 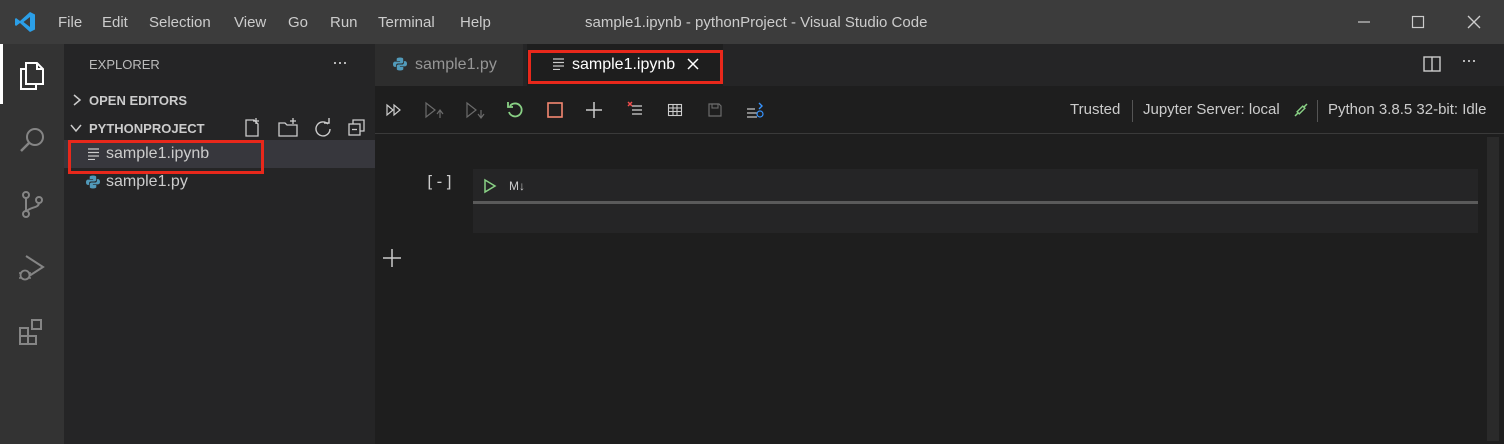 I want to click on menu-view: View, so click(x=250, y=22).